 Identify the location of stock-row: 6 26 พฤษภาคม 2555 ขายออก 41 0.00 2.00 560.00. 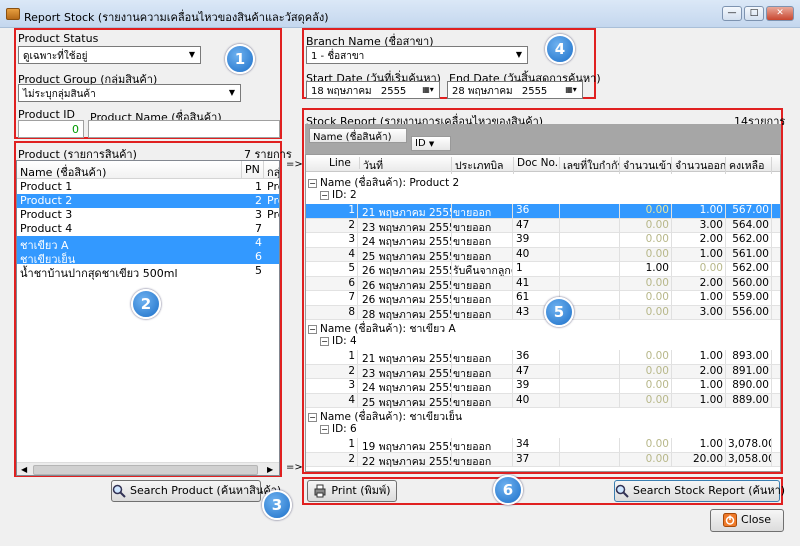
(543, 283).